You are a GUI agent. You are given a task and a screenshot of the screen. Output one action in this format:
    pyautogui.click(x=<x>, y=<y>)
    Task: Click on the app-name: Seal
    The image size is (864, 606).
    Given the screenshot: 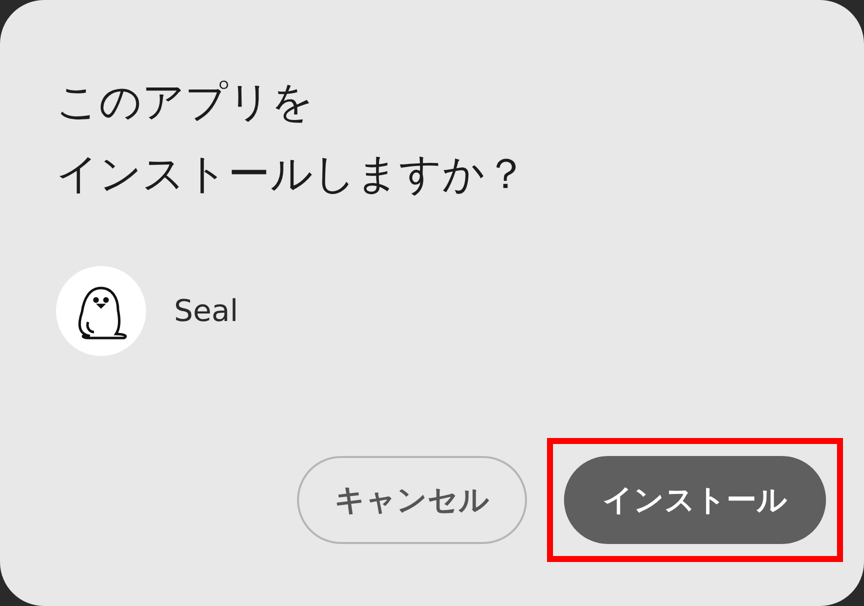 What is the action you would take?
    pyautogui.click(x=206, y=311)
    